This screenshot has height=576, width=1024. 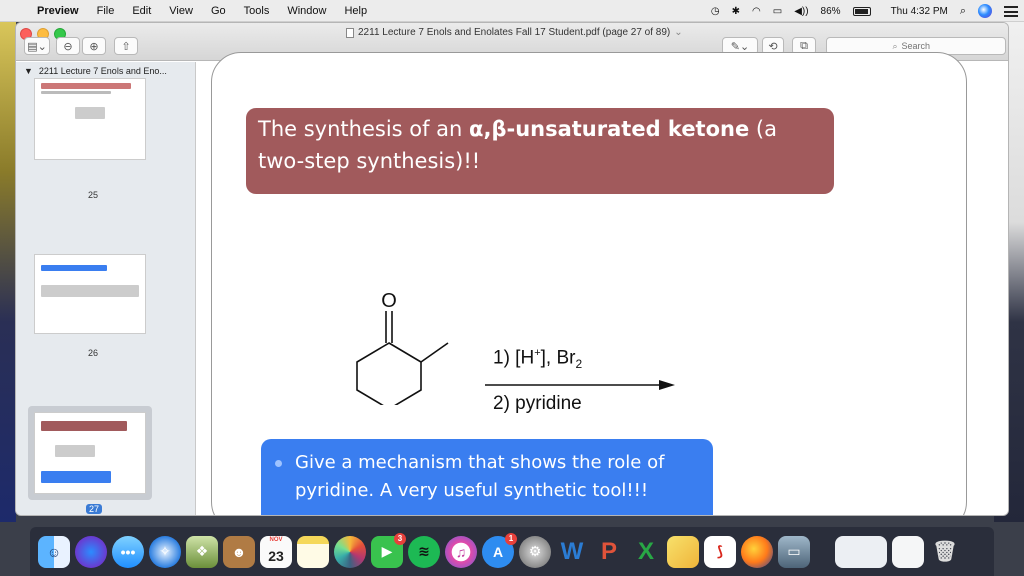 I want to click on reaction-scheme: O 1) [H+], Br2 2) pyridine, so click(x=497, y=334).